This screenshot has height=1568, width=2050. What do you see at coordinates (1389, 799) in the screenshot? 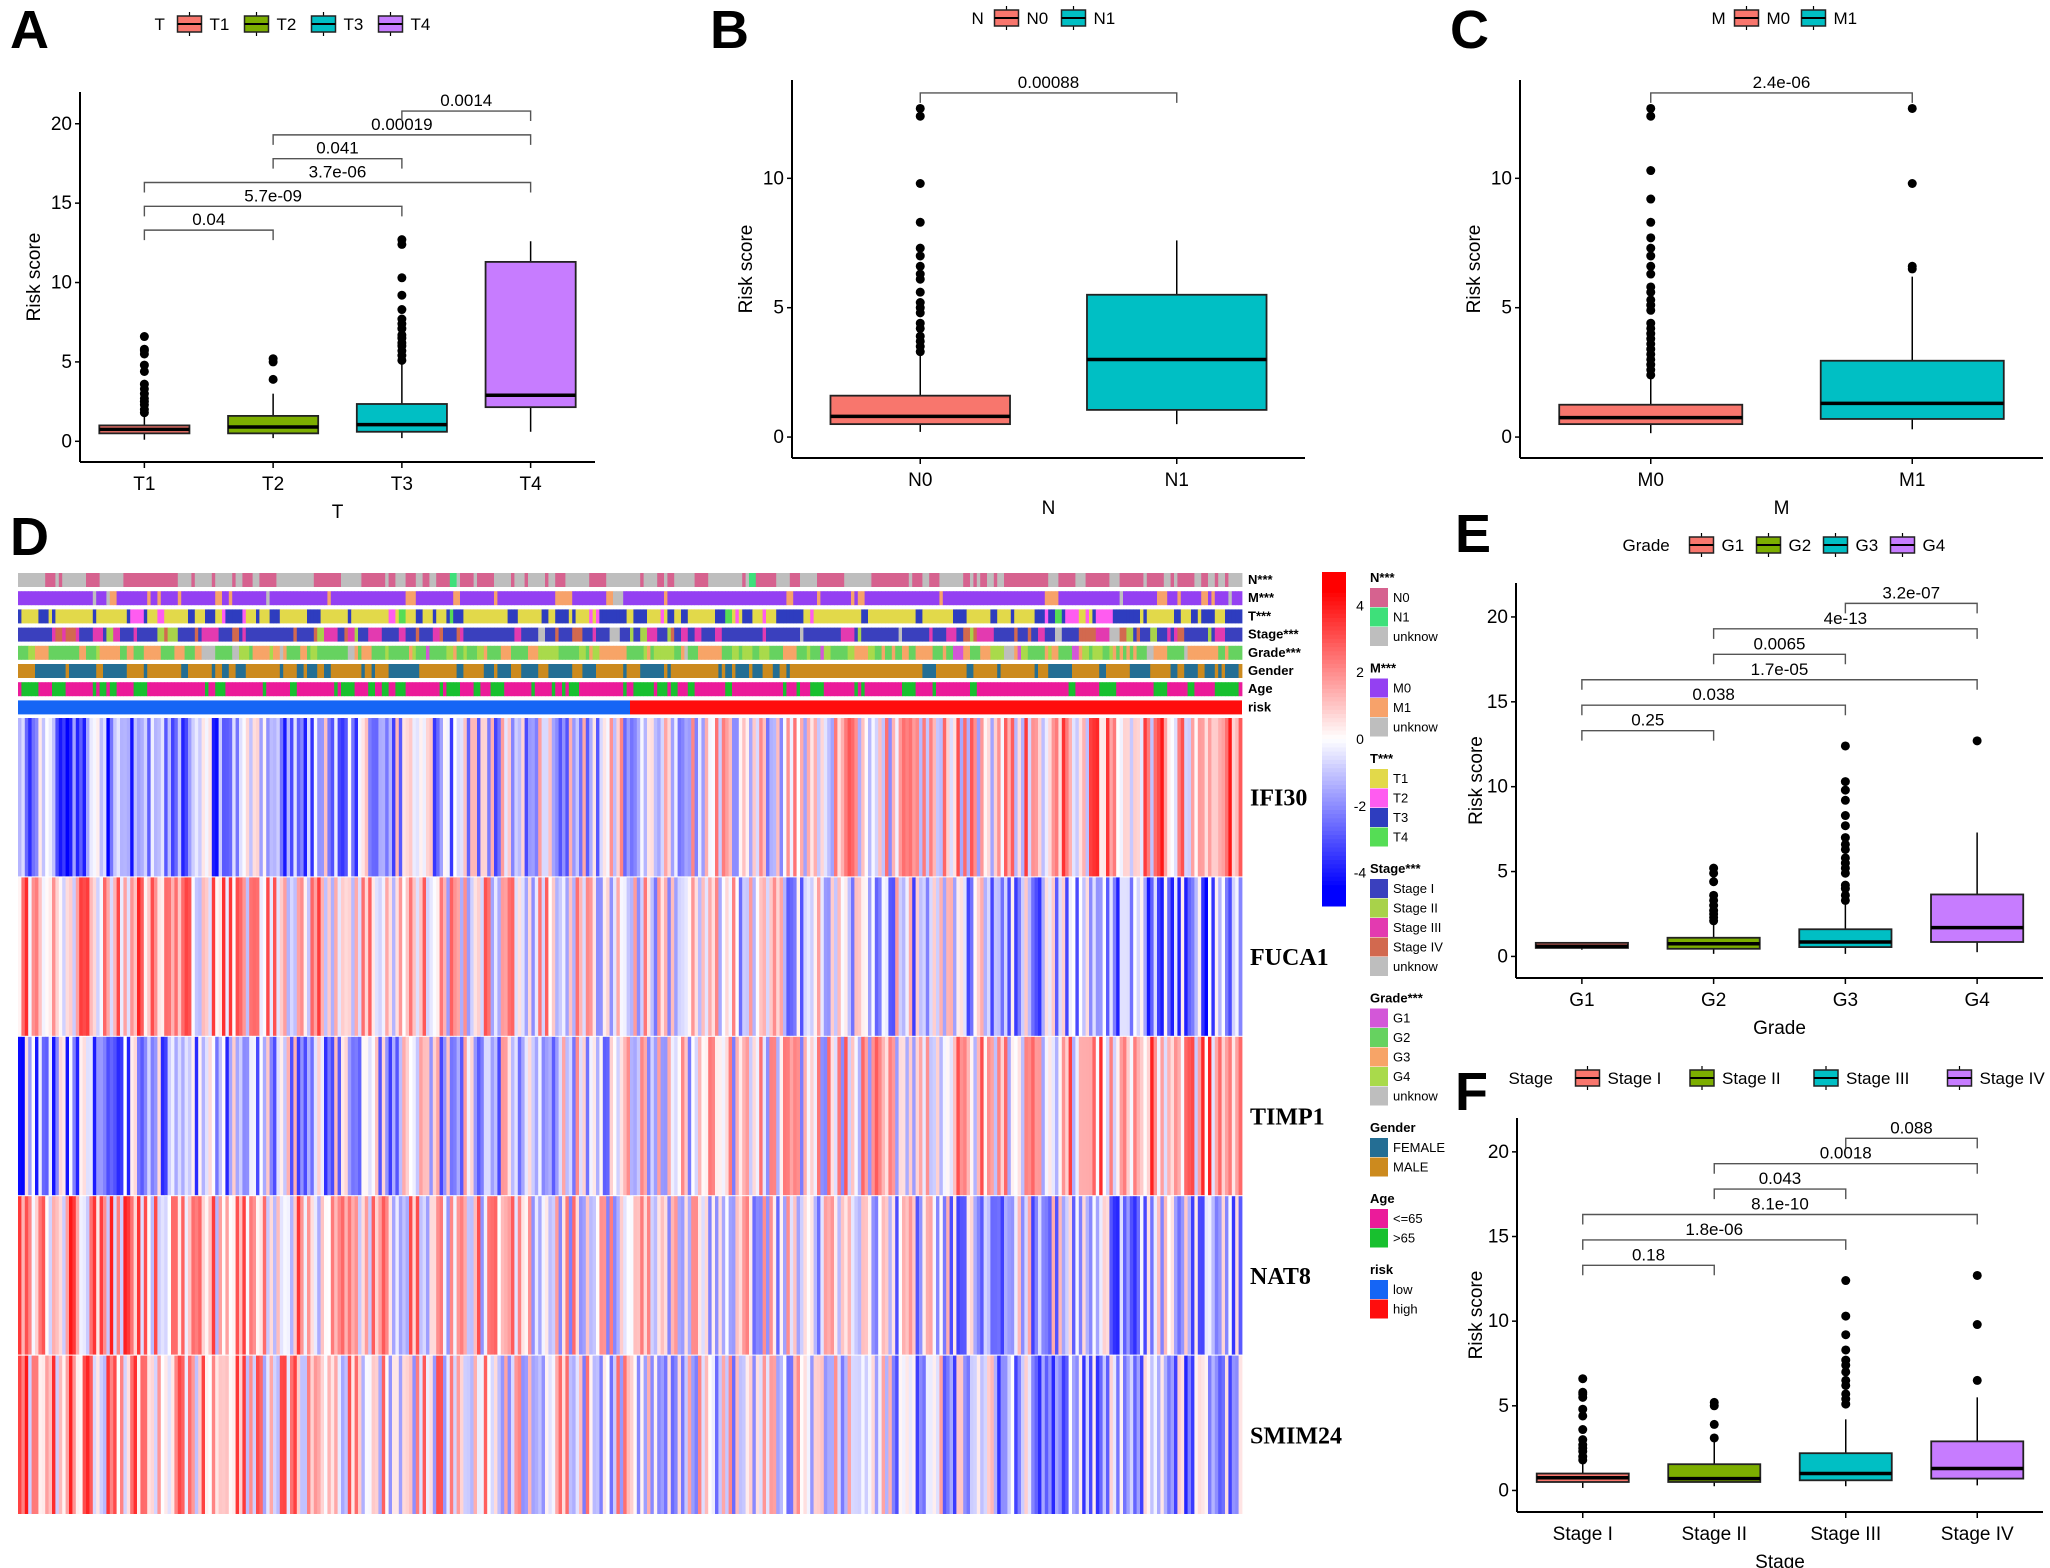
I see `legend-group-t: T***T1T2T3T4` at bounding box center [1389, 799].